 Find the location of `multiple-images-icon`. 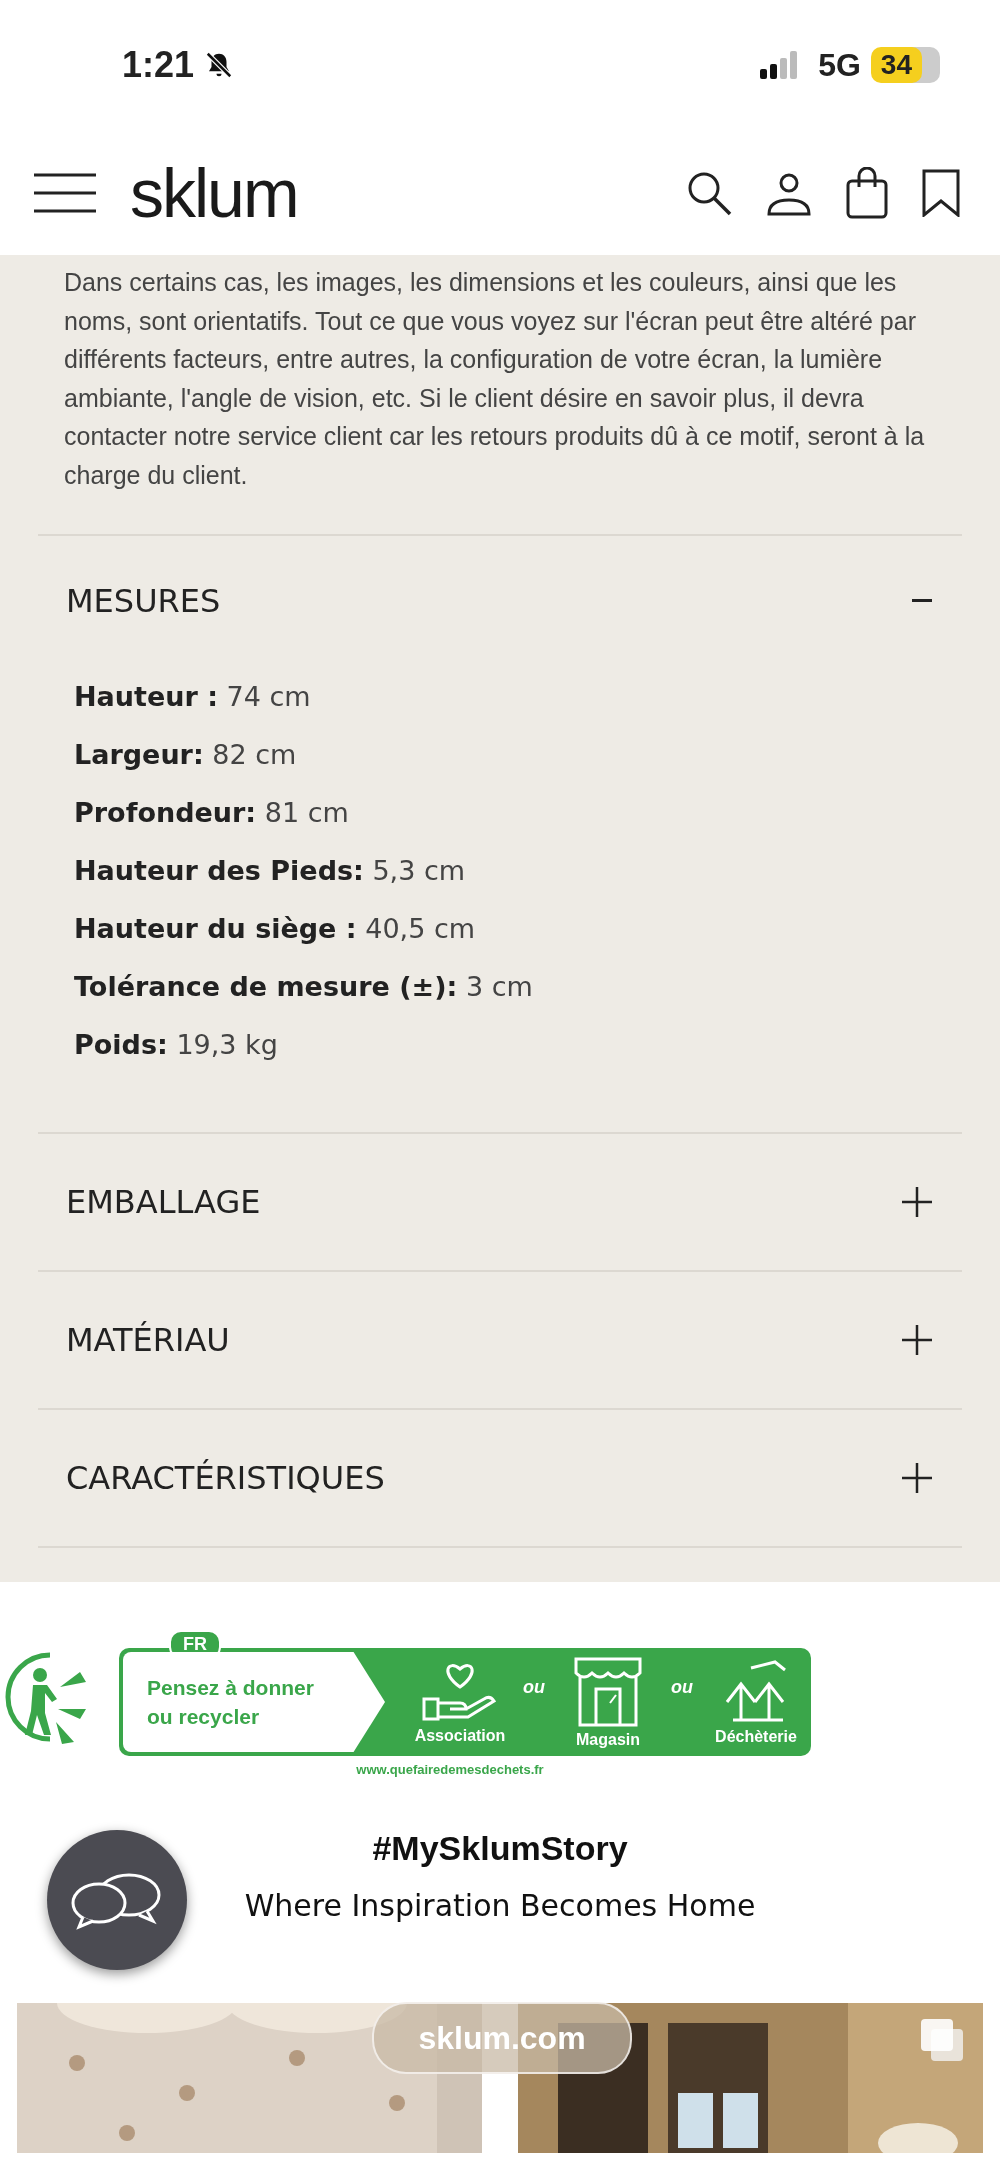

multiple-images-icon is located at coordinates (942, 2040).